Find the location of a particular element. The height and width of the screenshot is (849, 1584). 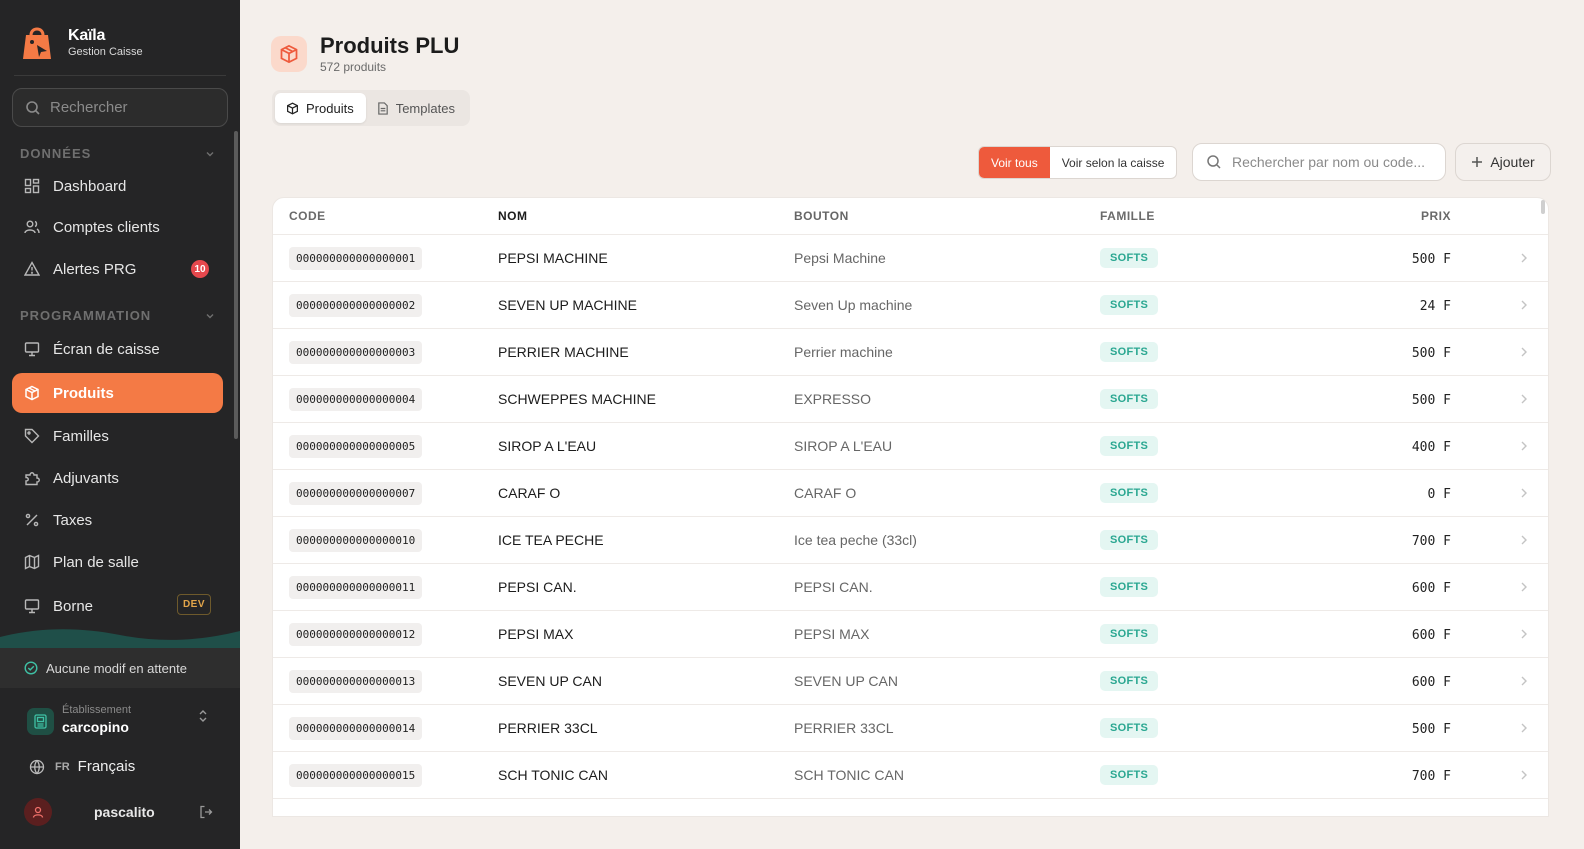

alert-count-badge: 10 is located at coordinates (200, 269).